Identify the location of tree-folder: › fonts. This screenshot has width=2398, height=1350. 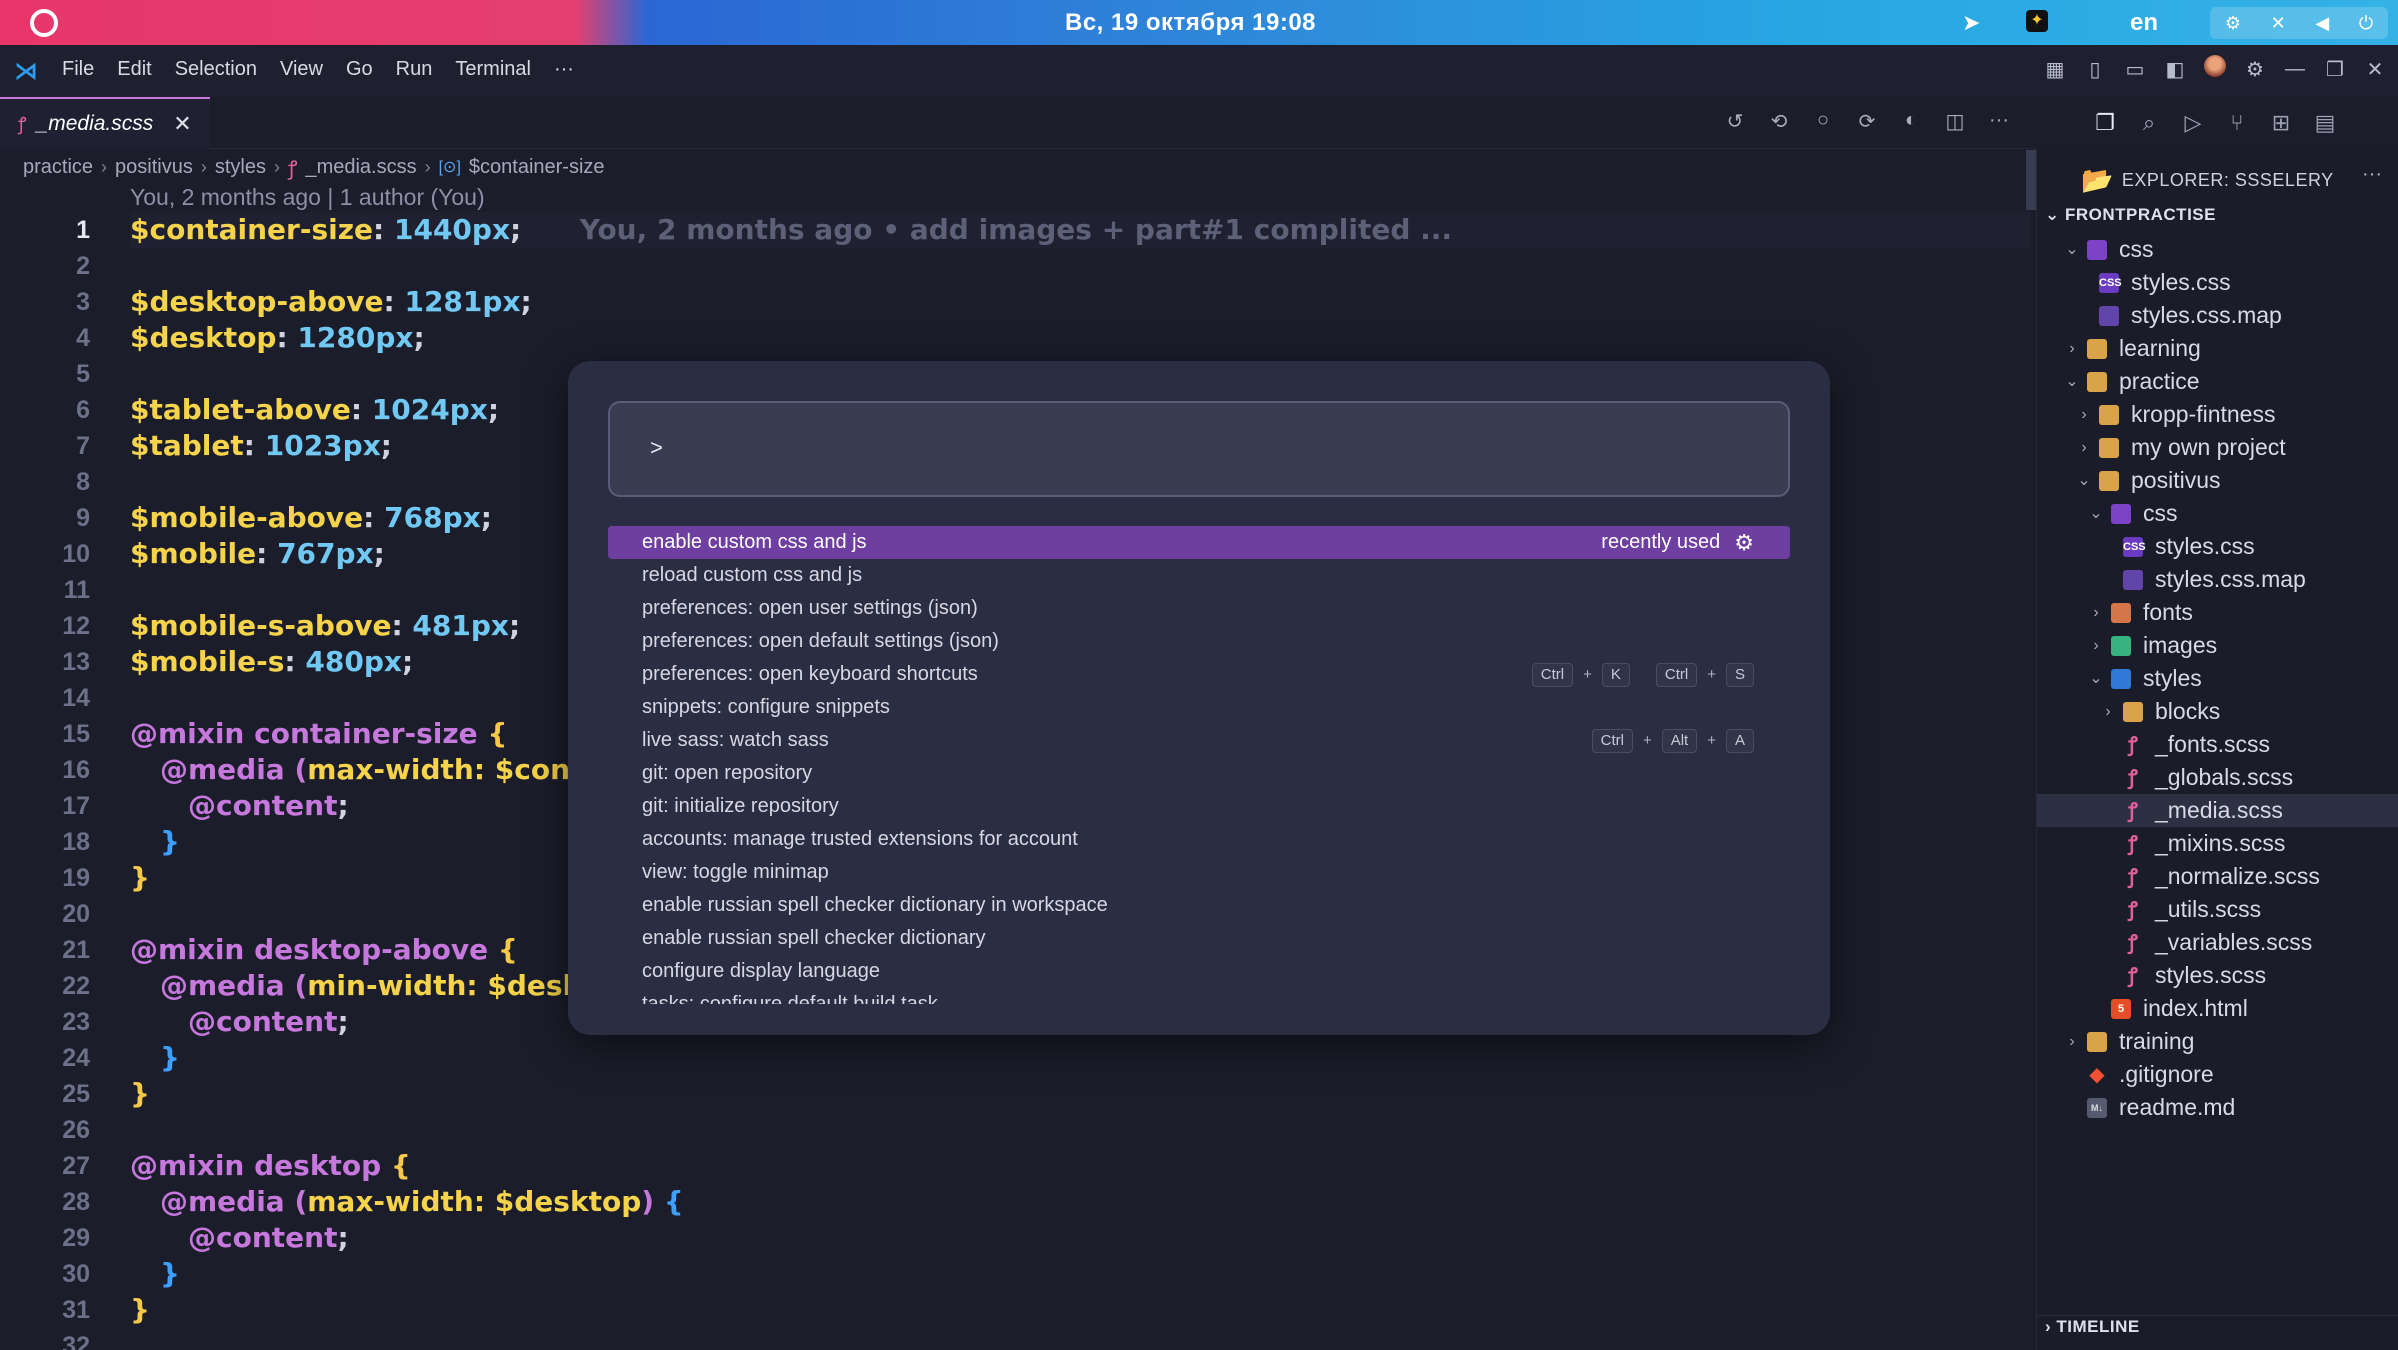
(2217, 612).